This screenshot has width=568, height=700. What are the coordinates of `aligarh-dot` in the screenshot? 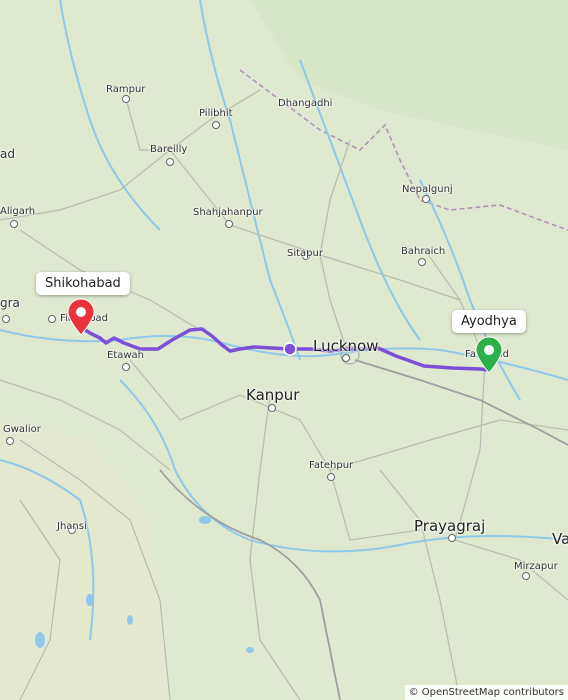 It's located at (14, 224).